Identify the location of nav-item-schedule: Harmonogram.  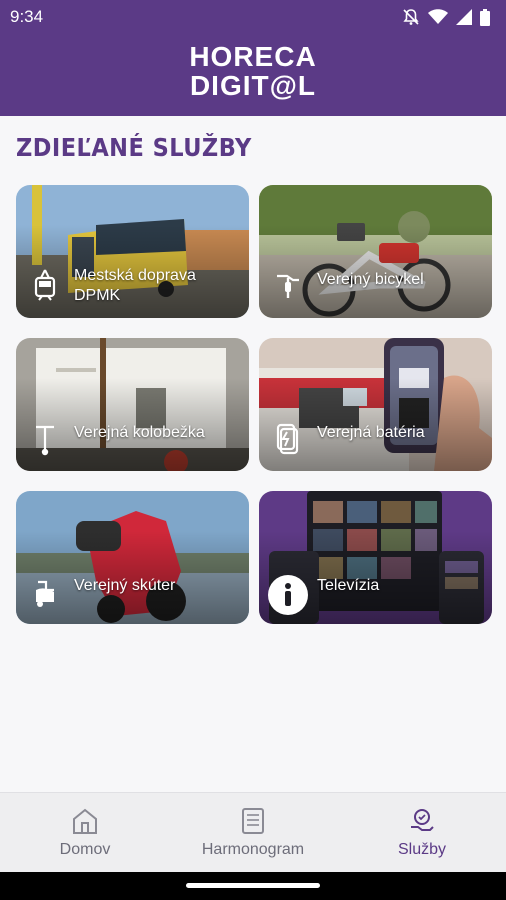
(253, 833).